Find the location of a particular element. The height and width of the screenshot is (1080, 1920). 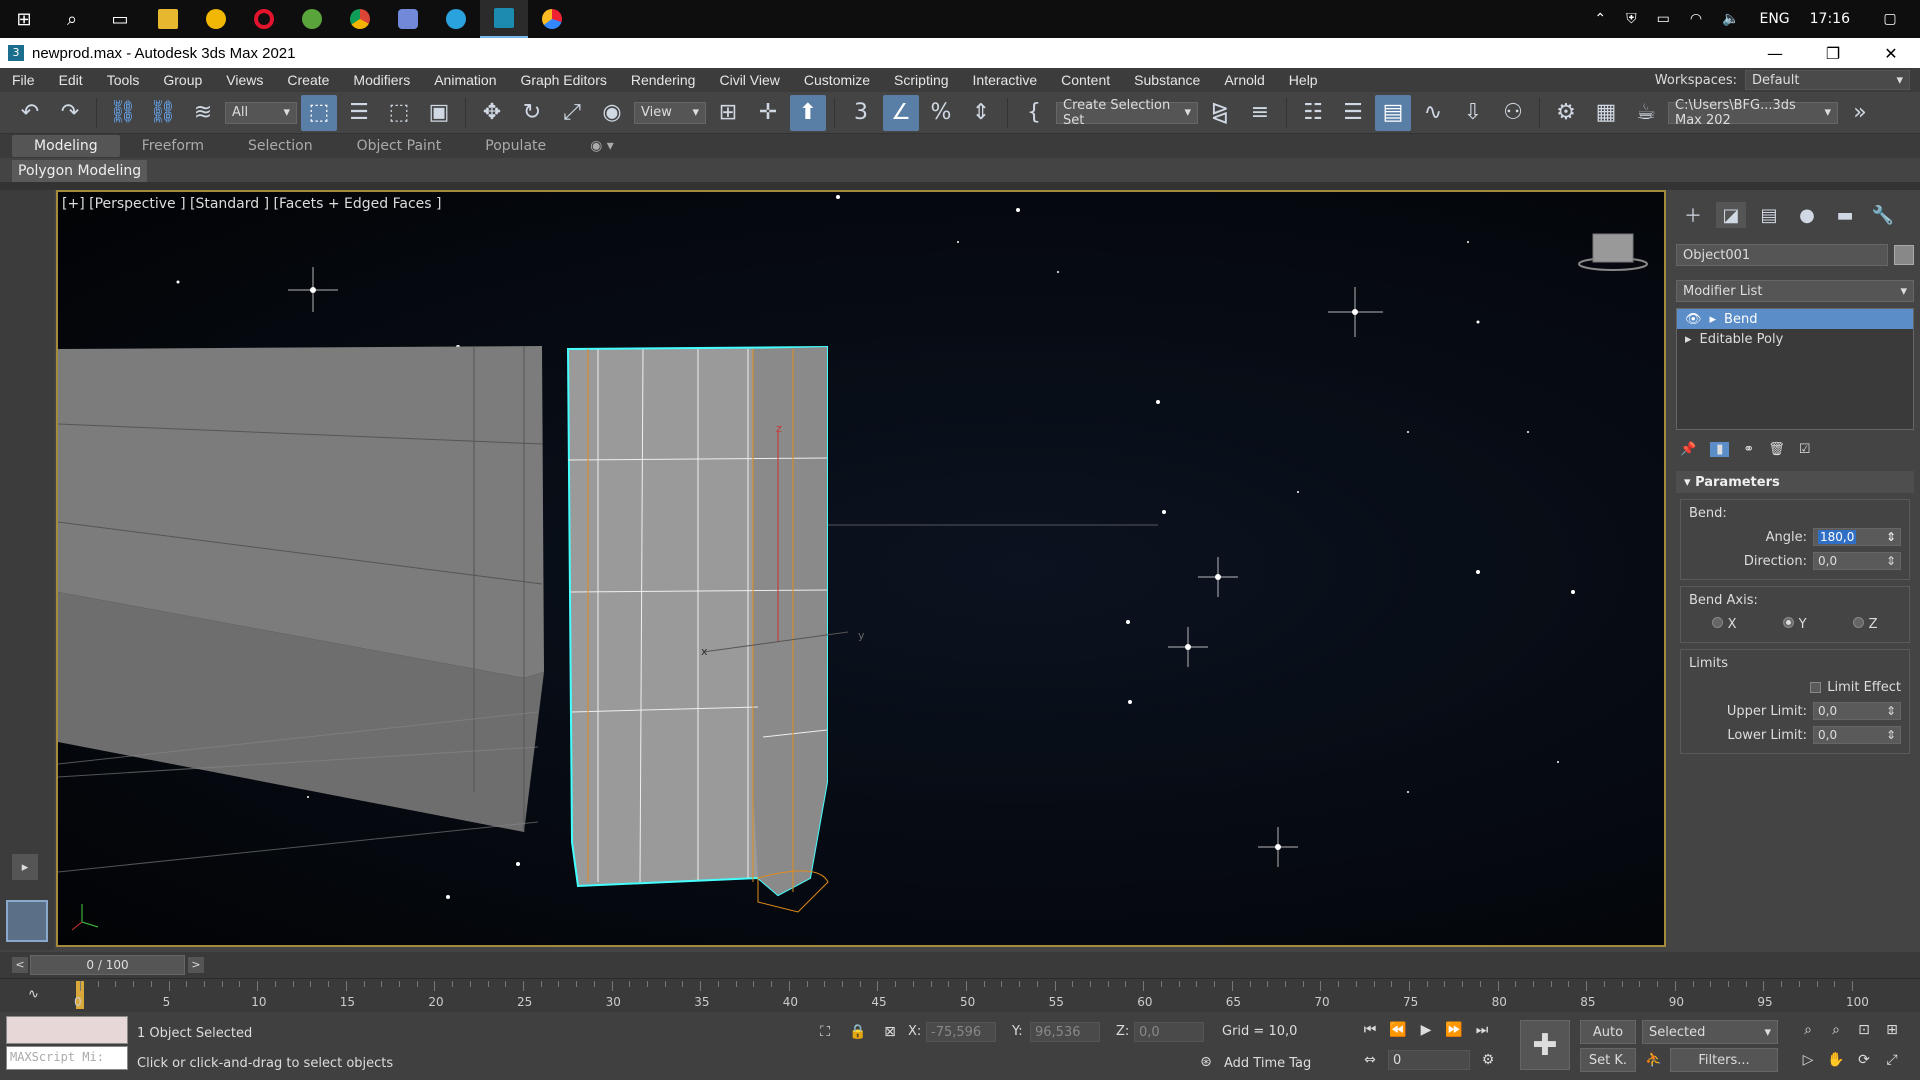

pin-stack-icon: 📌 is located at coordinates (1688, 449).